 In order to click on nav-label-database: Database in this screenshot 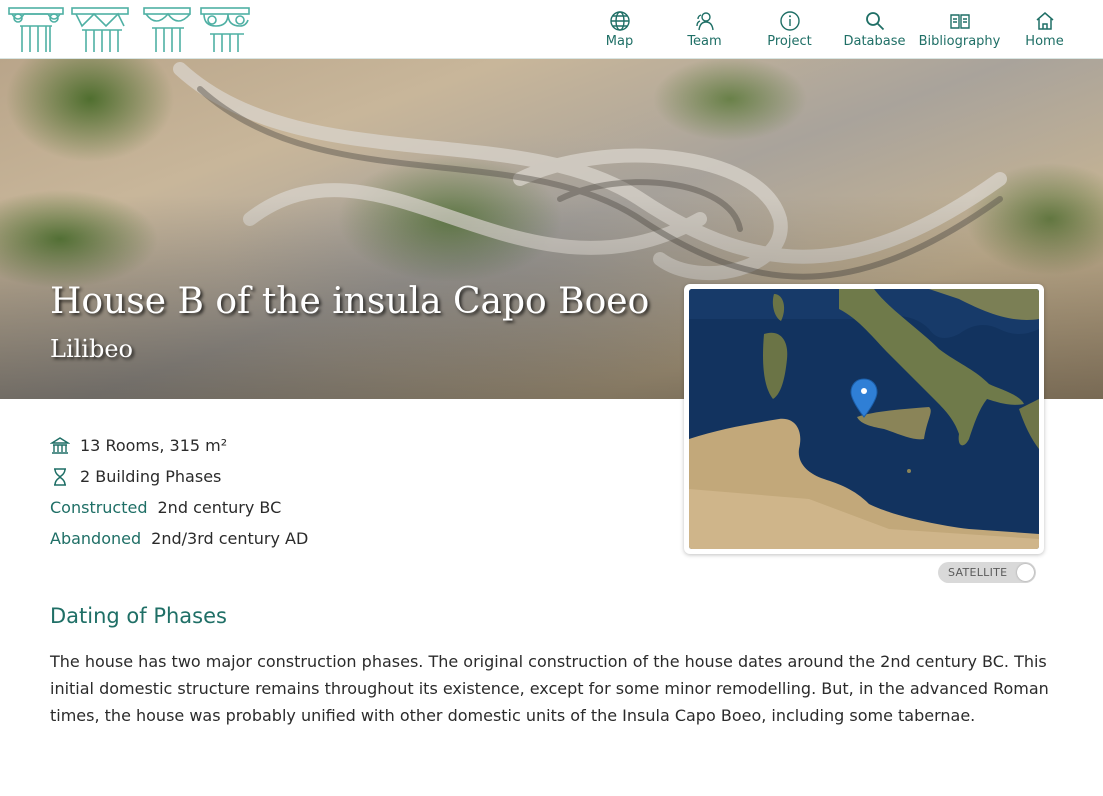, I will do `click(874, 41)`.